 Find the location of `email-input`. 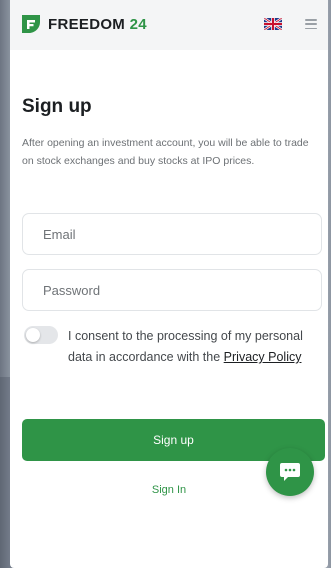

email-input is located at coordinates (172, 234).